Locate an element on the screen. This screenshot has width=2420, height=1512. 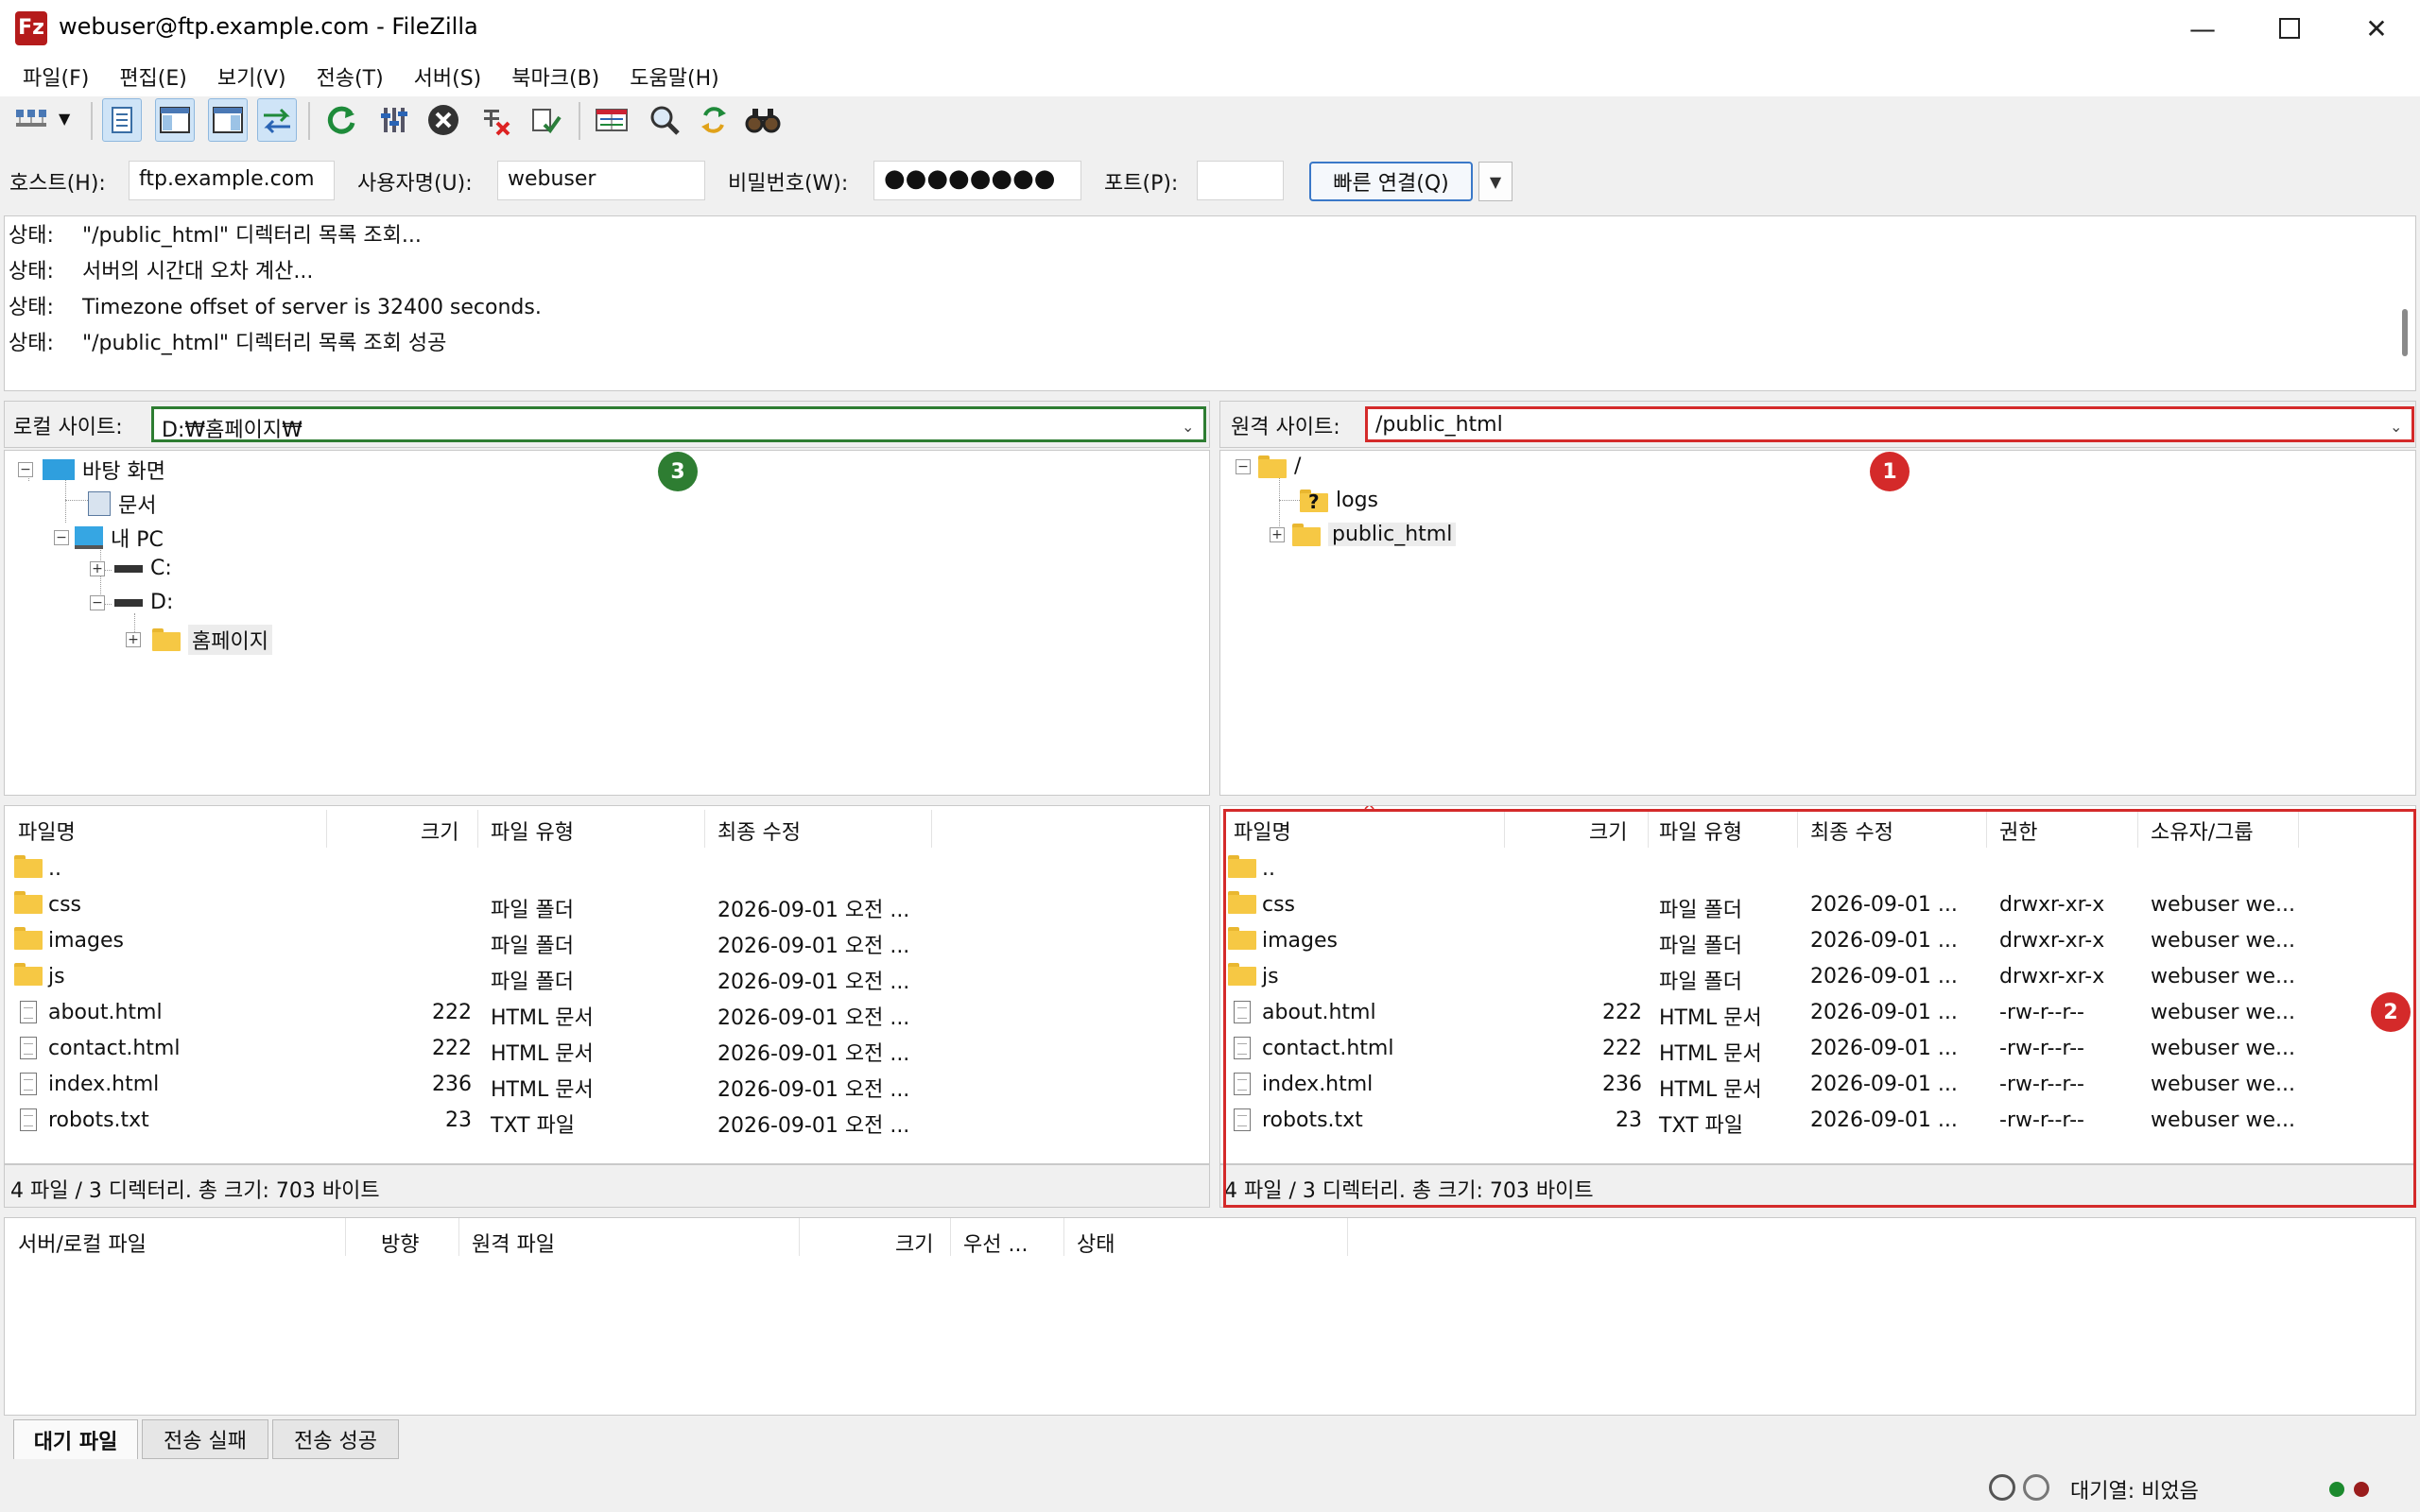
host-input: ftp.example.com is located at coordinates (232, 180).